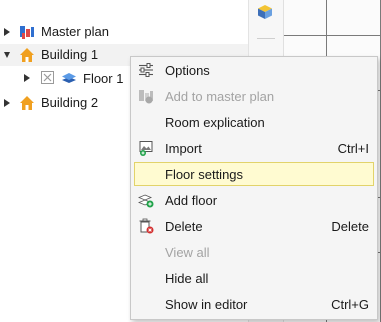 The image size is (381, 322). Describe the element at coordinates (254, 70) in the screenshot. I see `menu-item-options: Options` at that location.